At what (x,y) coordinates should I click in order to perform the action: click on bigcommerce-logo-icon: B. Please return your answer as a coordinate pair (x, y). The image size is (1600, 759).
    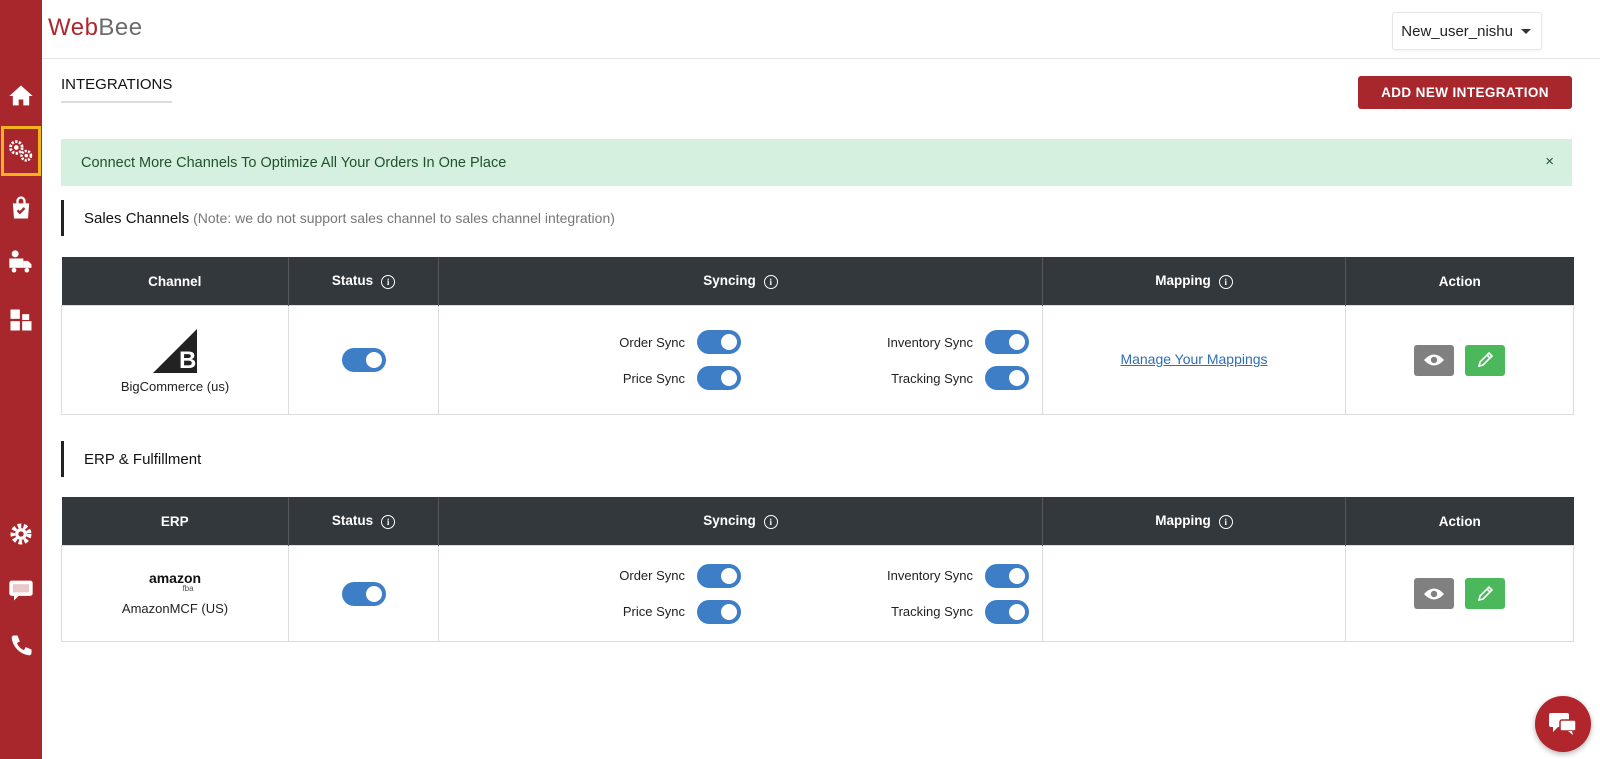
    Looking at the image, I should click on (175, 351).